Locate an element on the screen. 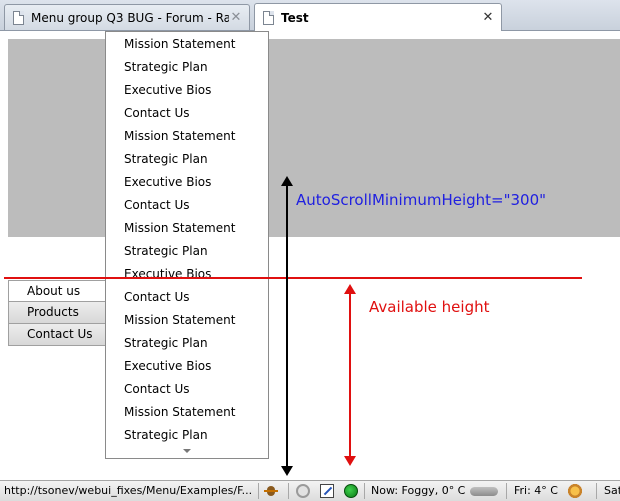 The width and height of the screenshot is (620, 501). weather-forecast-sat: Sat is located at coordinates (612, 490).